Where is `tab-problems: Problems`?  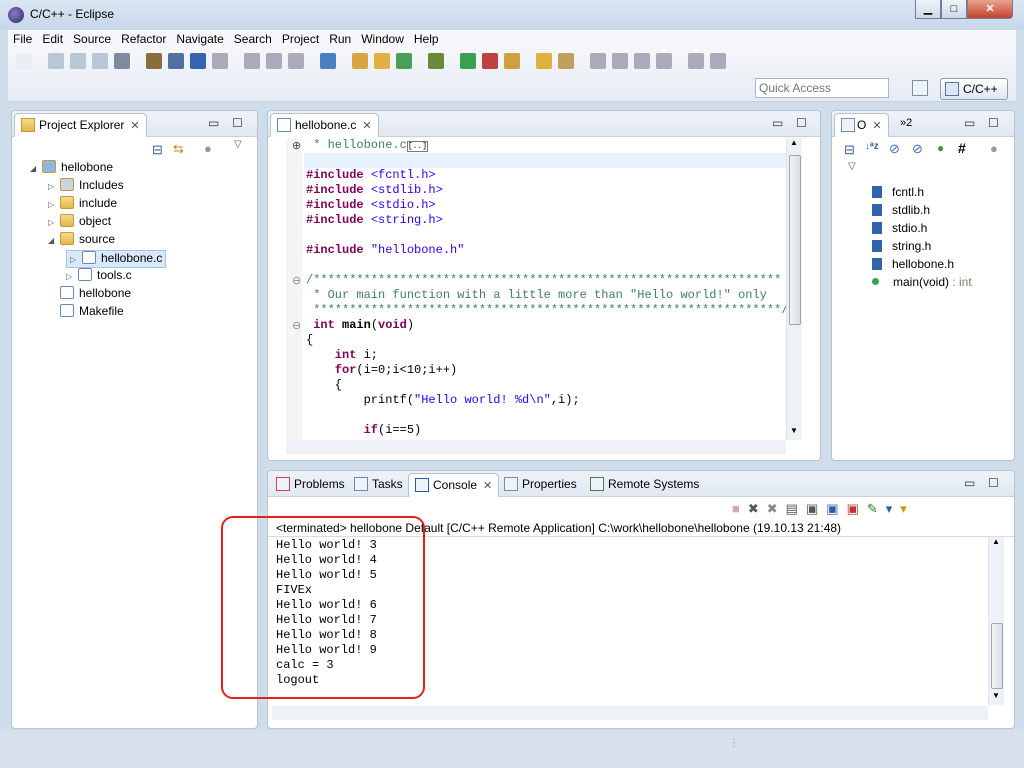 tab-problems: Problems is located at coordinates (310, 485).